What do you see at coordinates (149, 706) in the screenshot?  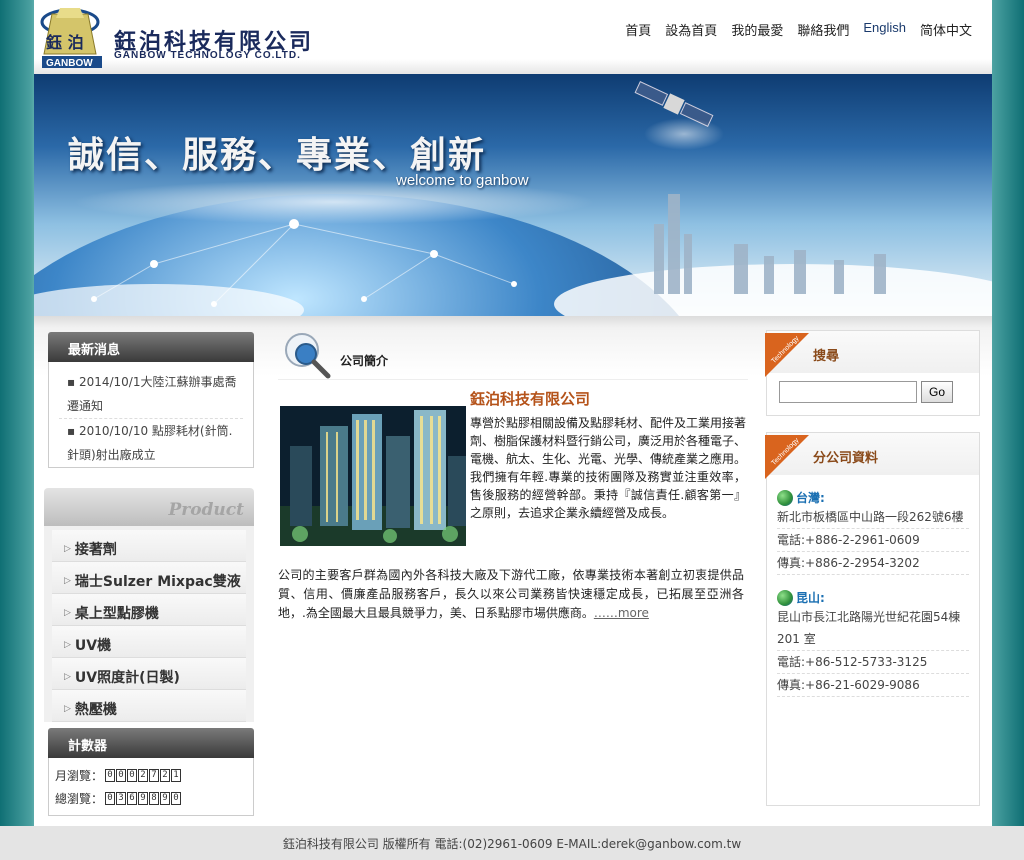 I see `product-item: ▷ 熱壓機` at bounding box center [149, 706].